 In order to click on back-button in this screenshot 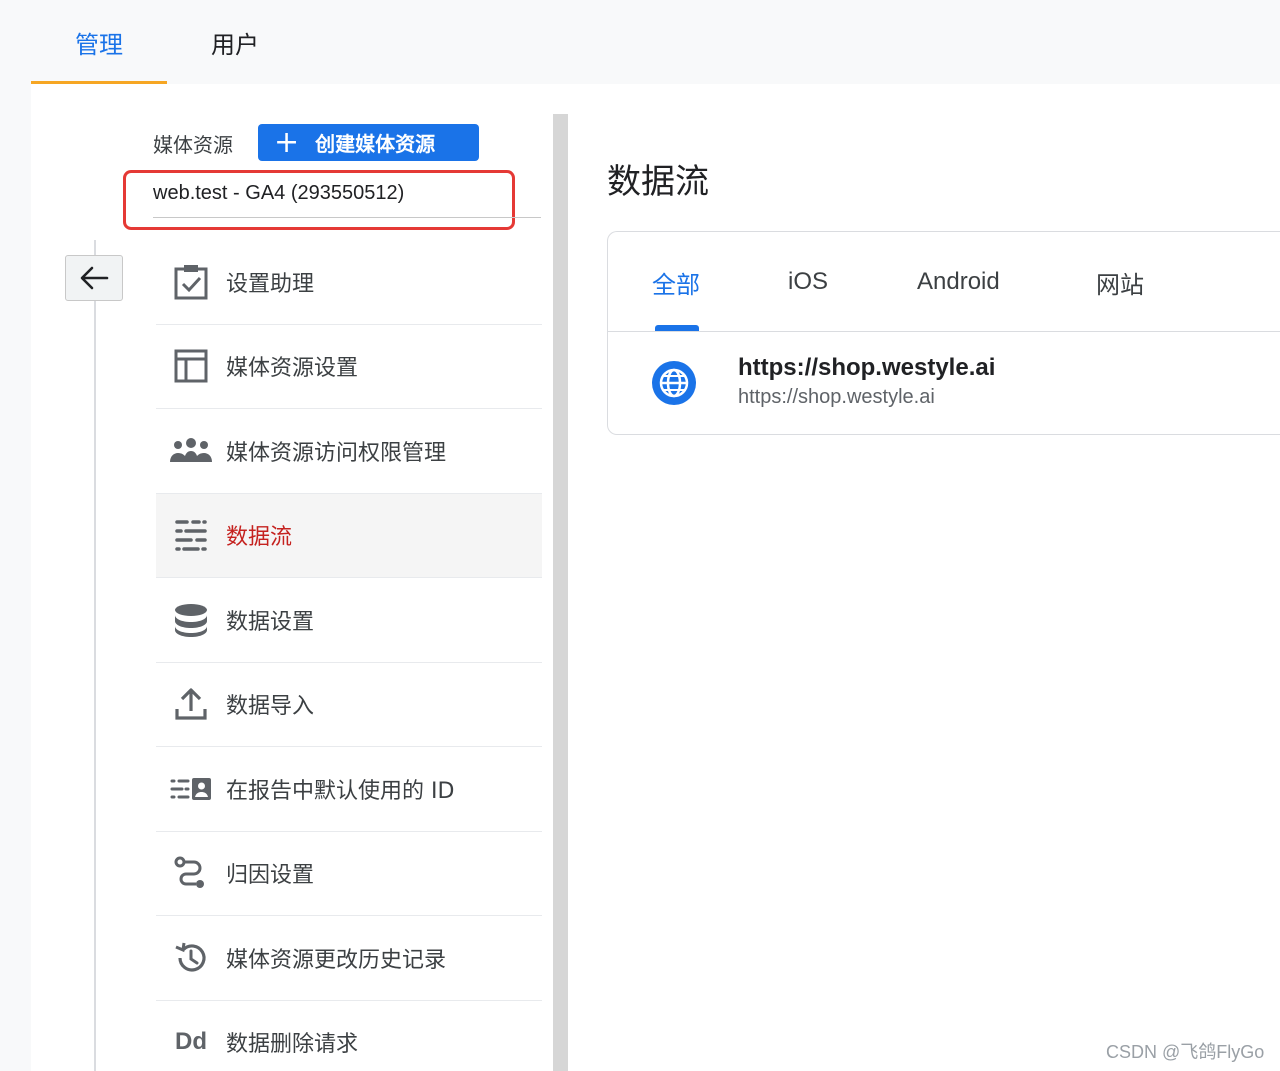, I will do `click(94, 278)`.